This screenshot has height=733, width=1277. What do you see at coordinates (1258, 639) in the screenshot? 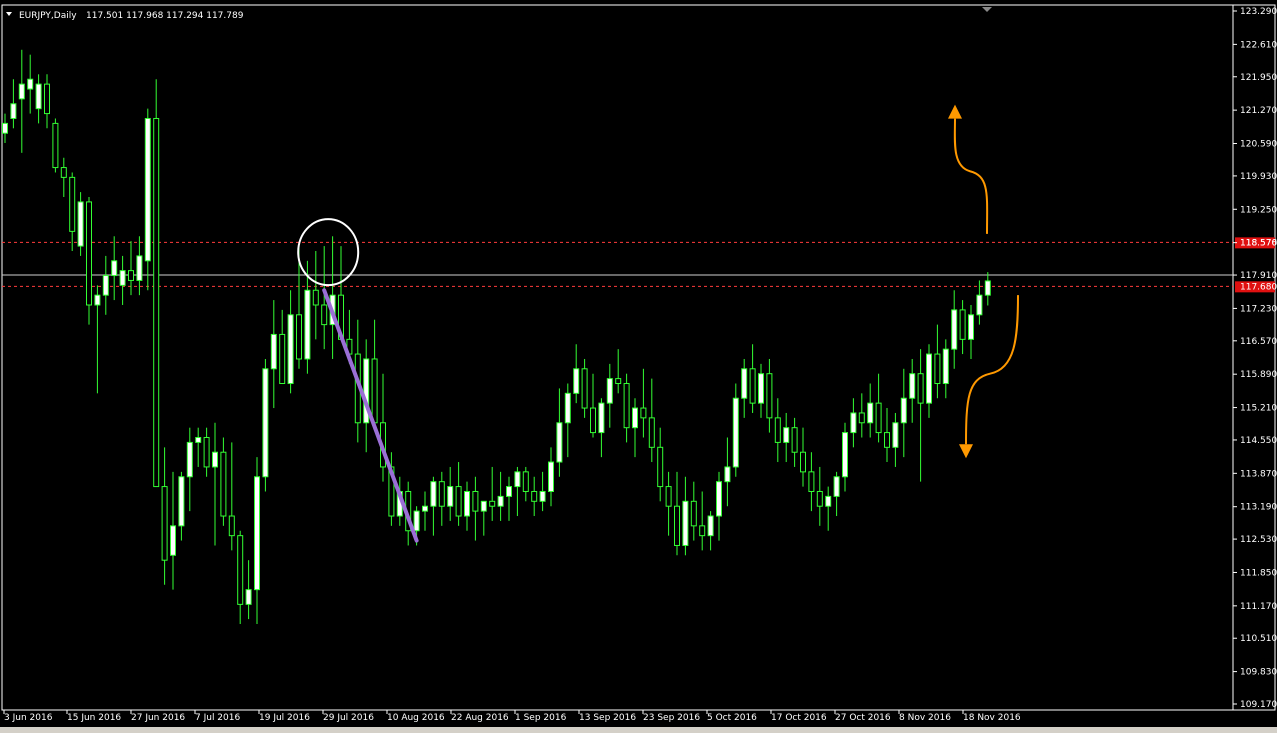
I see `y-tick-label: 110.510` at bounding box center [1258, 639].